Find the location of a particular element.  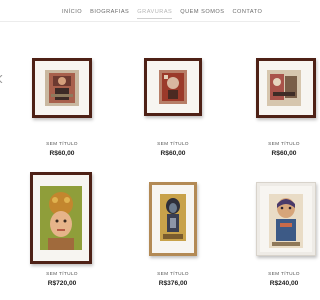

nav-item-gravuras: GRAVURAS is located at coordinates (155, 14).